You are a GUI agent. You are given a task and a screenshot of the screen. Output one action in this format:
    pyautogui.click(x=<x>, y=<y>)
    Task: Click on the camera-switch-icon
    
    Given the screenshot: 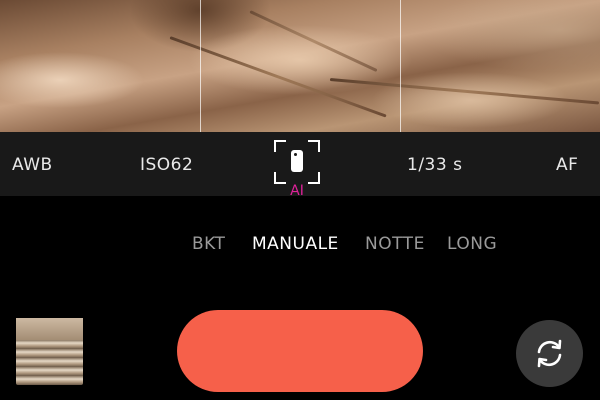 What is the action you would take?
    pyautogui.click(x=549, y=353)
    